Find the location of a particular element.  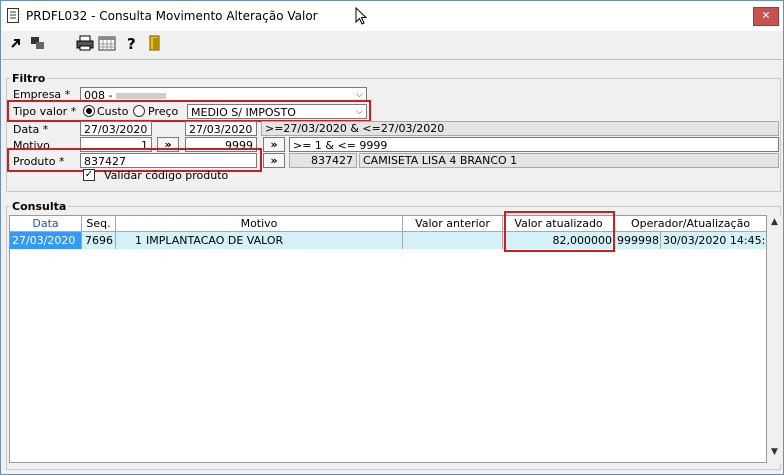

col-header-valor-atualizado: Valor atualizado is located at coordinates (559, 224).